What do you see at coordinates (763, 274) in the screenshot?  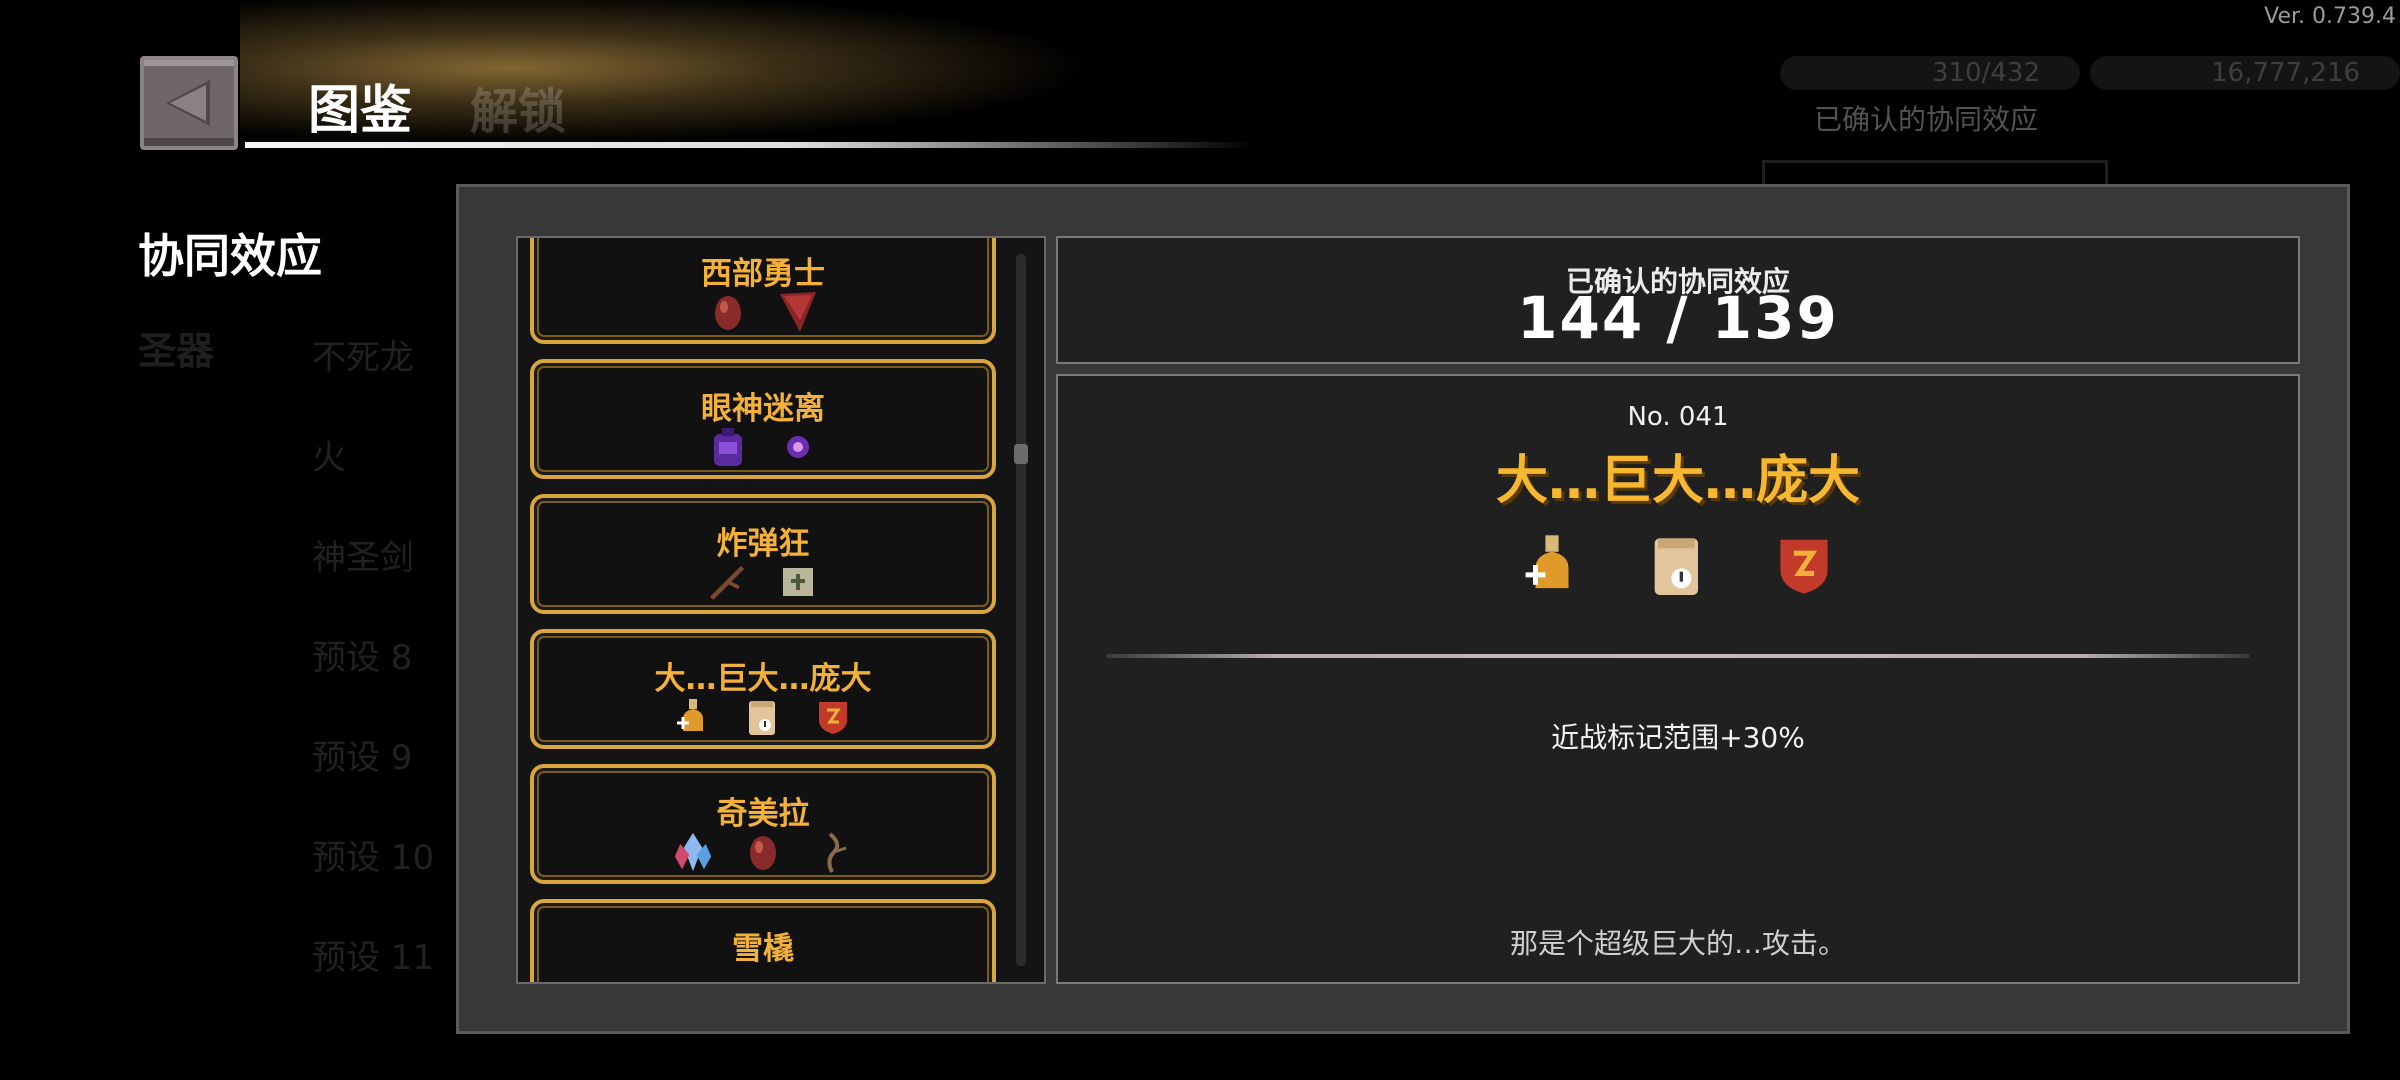 I see `synergy-card-name: 西部勇士` at bounding box center [763, 274].